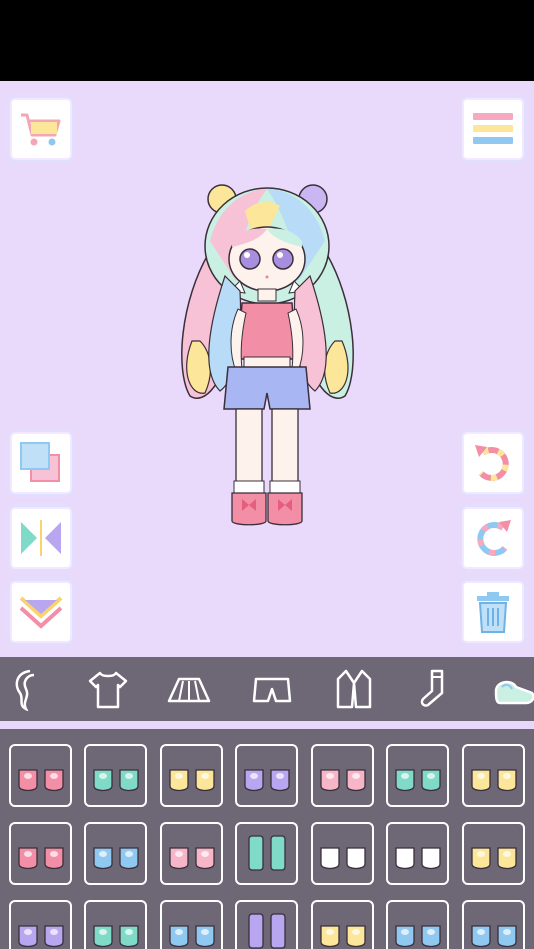 The height and width of the screenshot is (949, 534). I want to click on pink-bow-shoes-icon, so click(40, 779).